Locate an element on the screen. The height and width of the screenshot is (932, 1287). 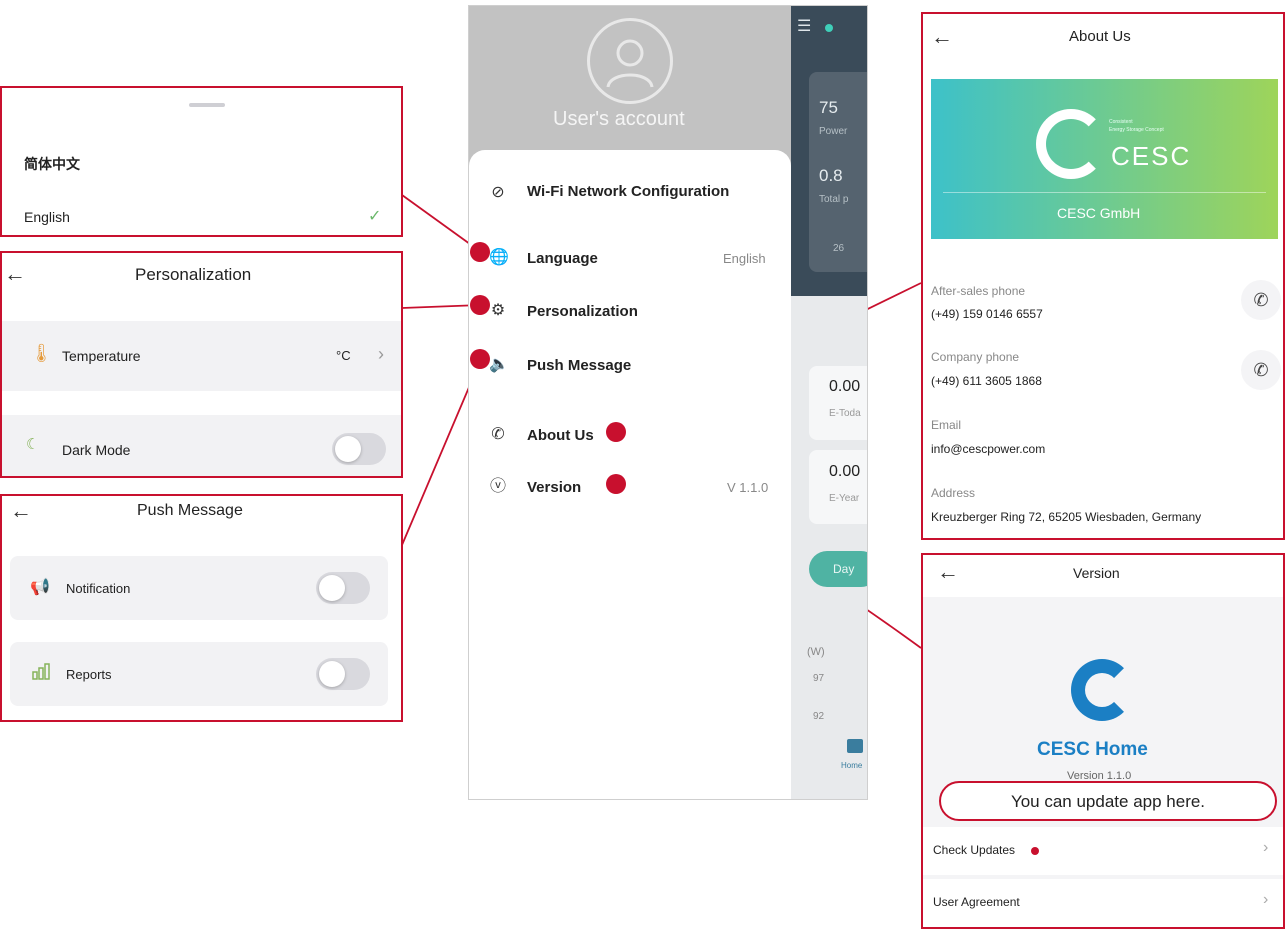
marker-version is located at coordinates (616, 484).